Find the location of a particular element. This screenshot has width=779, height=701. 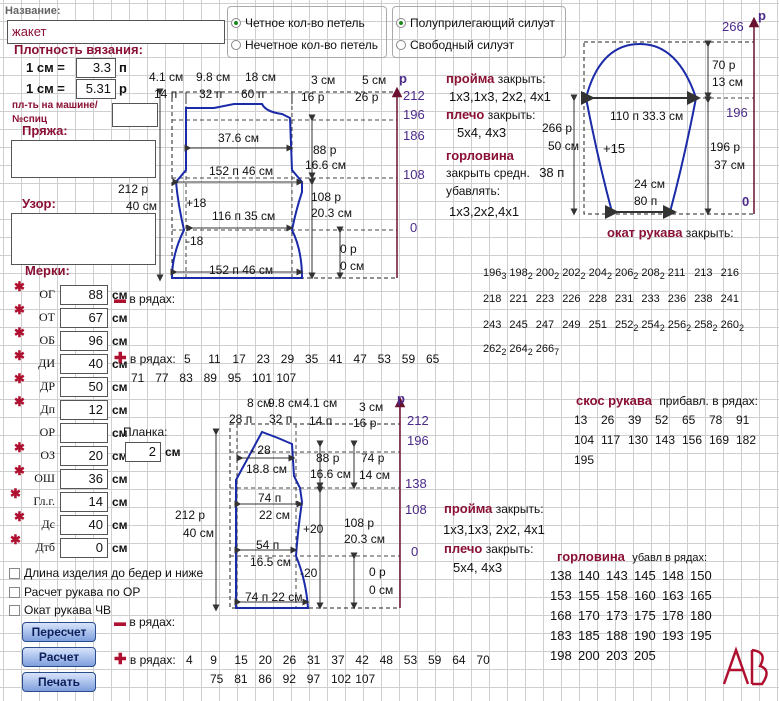

neck-row-number: 140 is located at coordinates (589, 575).